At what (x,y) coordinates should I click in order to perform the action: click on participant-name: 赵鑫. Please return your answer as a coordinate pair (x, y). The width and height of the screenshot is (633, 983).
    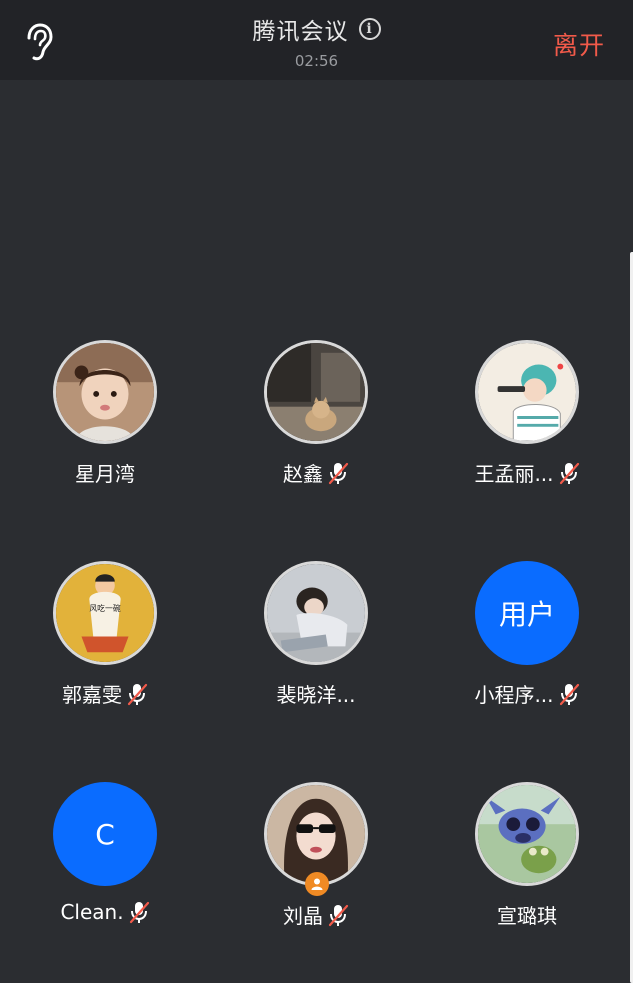
    Looking at the image, I should click on (303, 474).